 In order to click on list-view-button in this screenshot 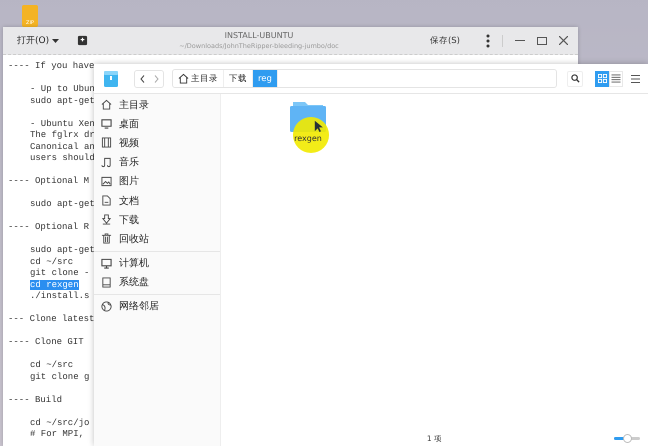, I will do `click(616, 78)`.